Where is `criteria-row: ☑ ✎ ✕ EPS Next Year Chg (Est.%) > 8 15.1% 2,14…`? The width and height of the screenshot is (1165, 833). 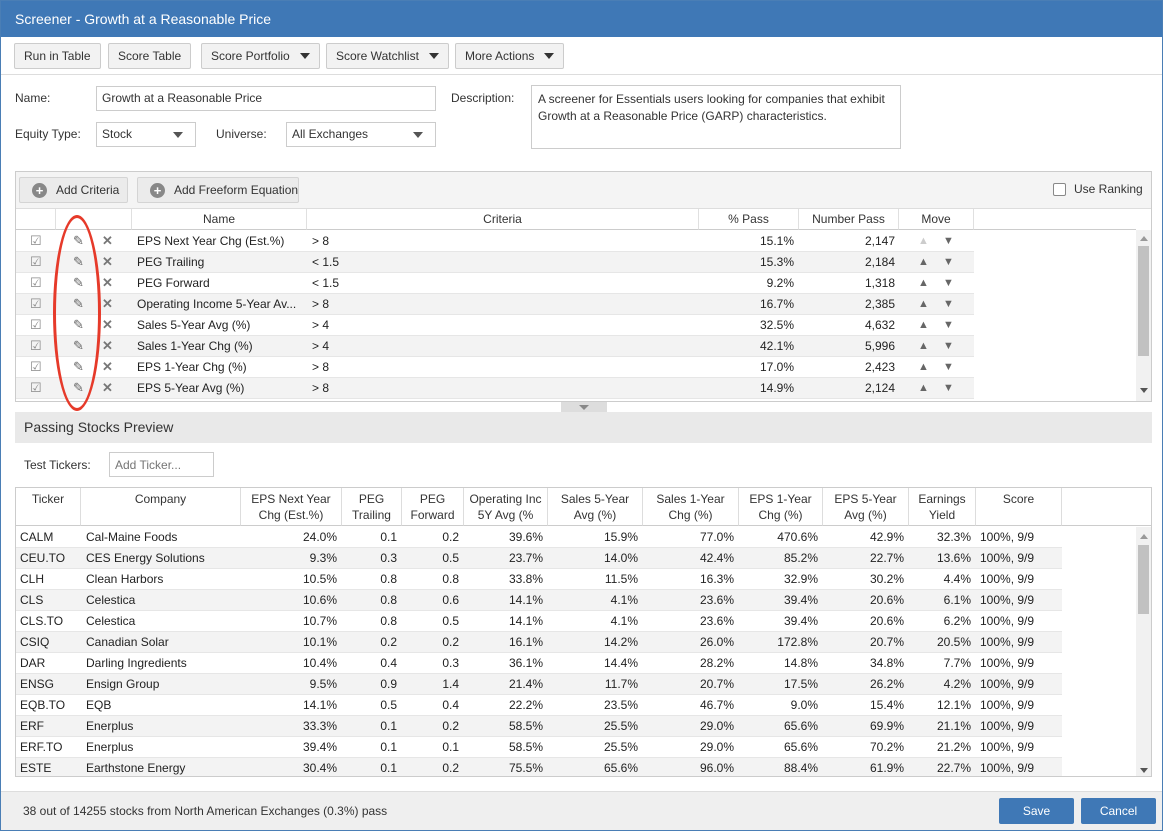
criteria-row: ☑ ✎ ✕ EPS Next Year Chg (Est.%) > 8 15.1% 2,14… is located at coordinates (495, 241).